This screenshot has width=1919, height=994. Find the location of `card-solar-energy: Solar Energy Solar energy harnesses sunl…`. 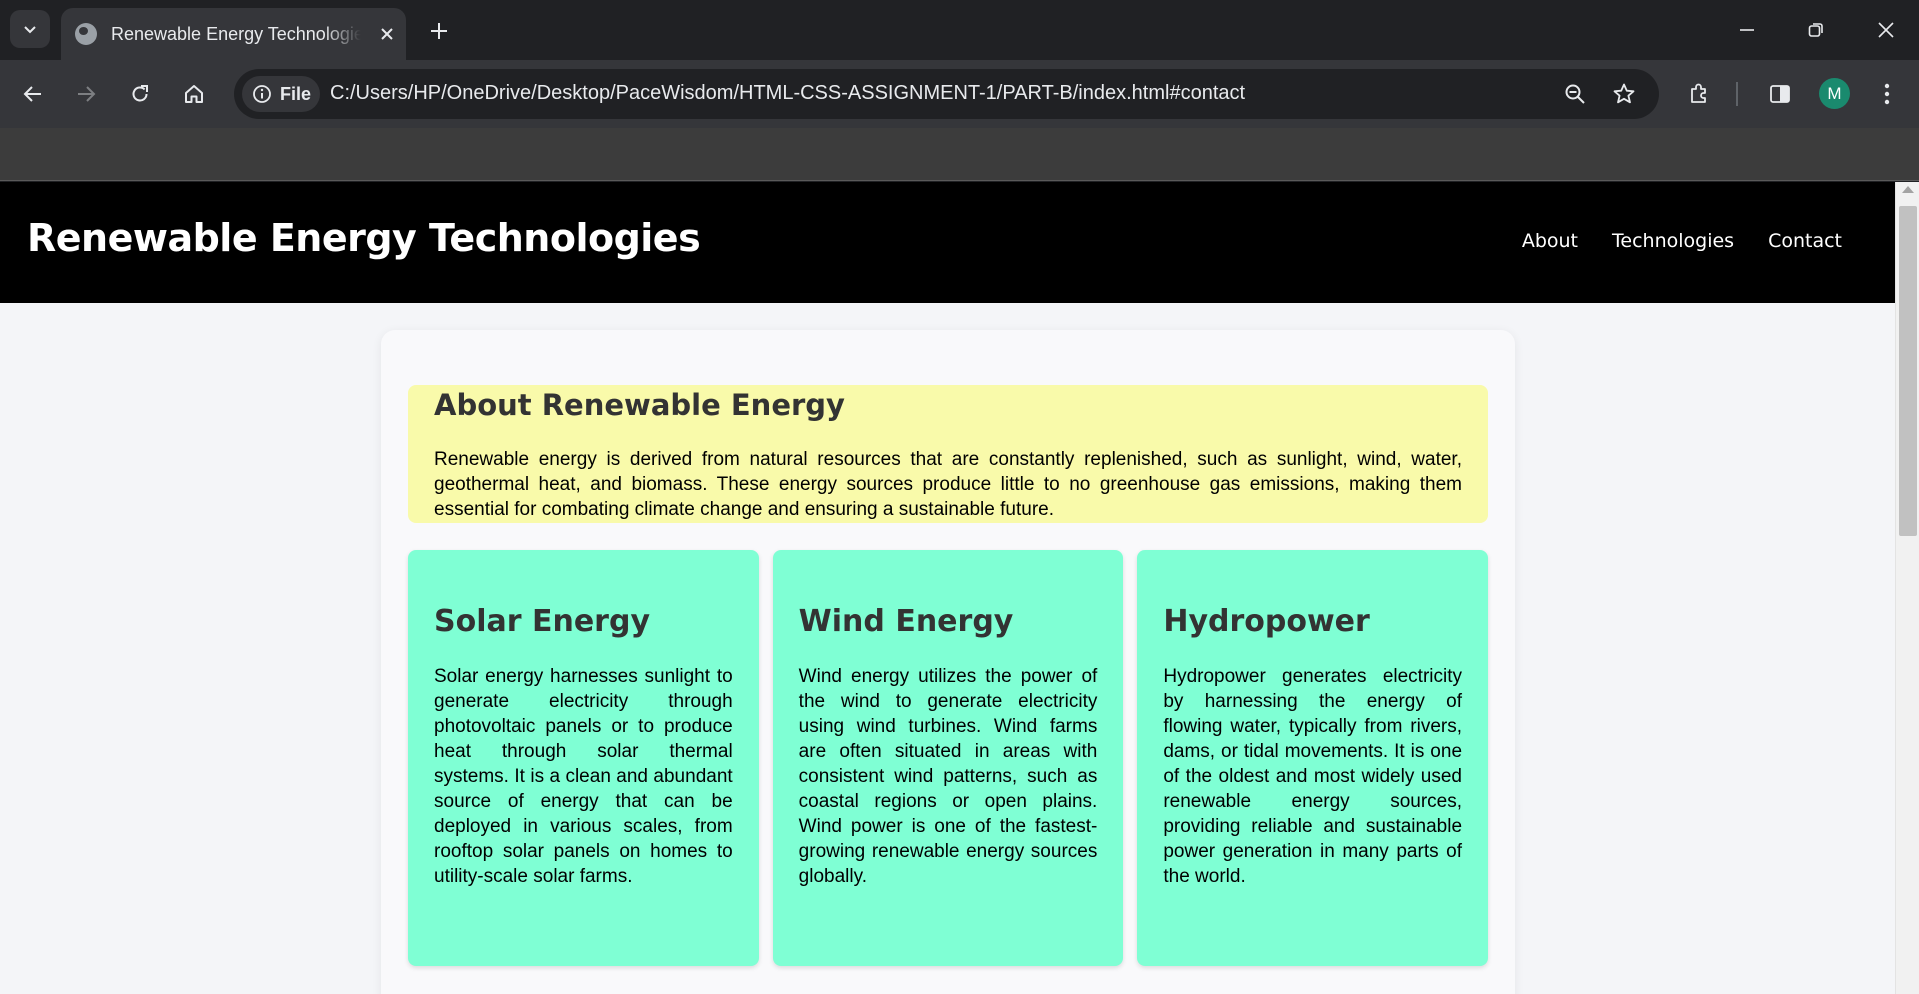

card-solar-energy: Solar Energy Solar energy harnesses sunl… is located at coordinates (583, 758).